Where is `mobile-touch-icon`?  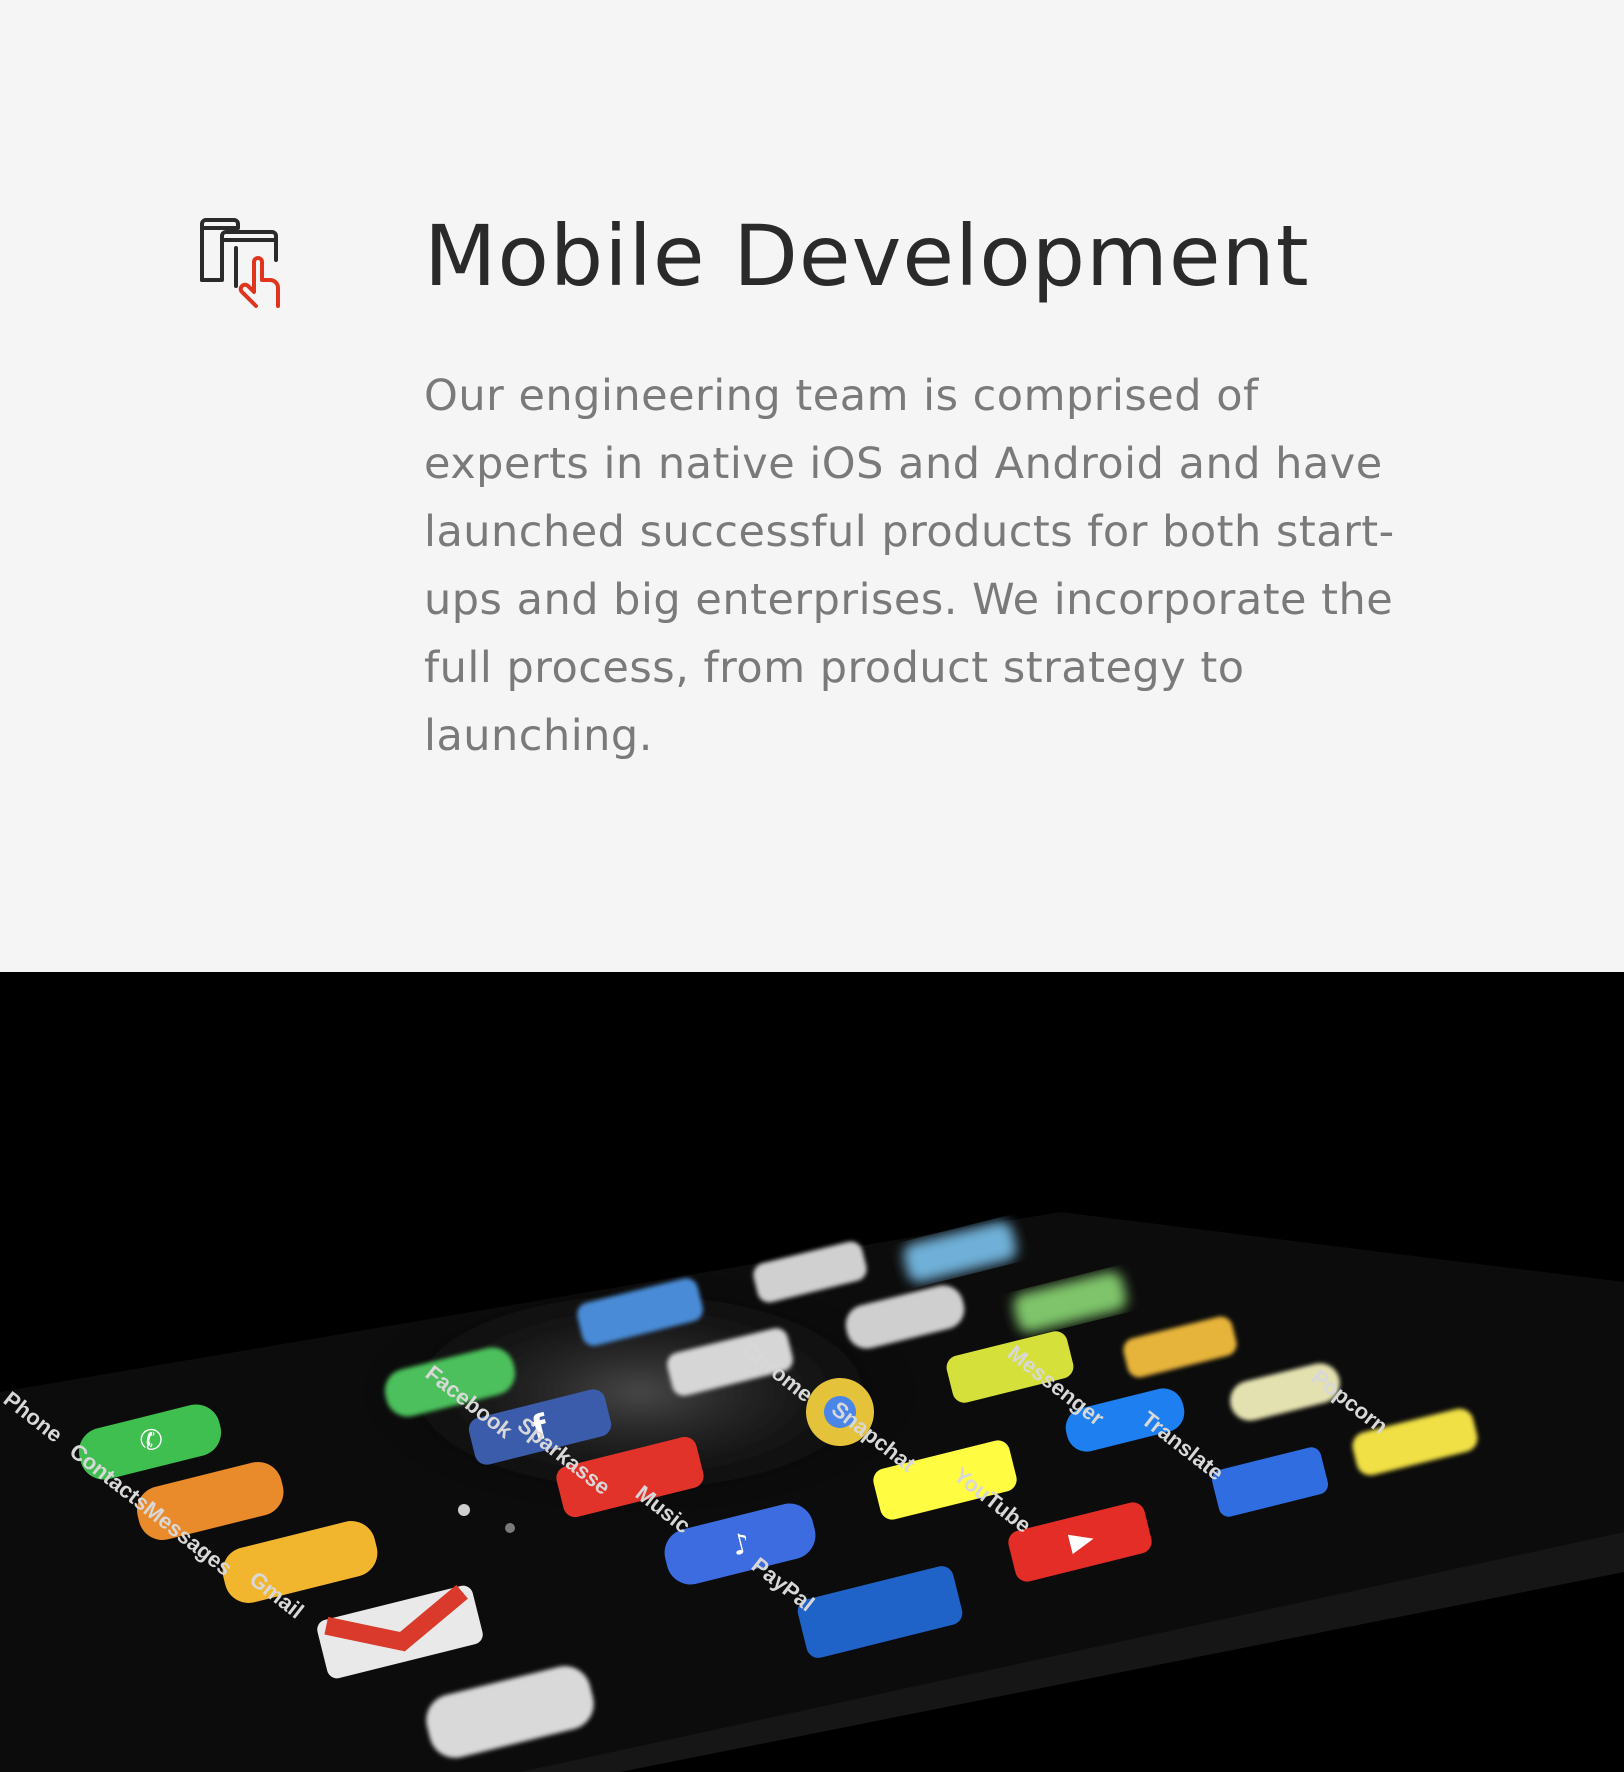 mobile-touch-icon is located at coordinates (244, 262).